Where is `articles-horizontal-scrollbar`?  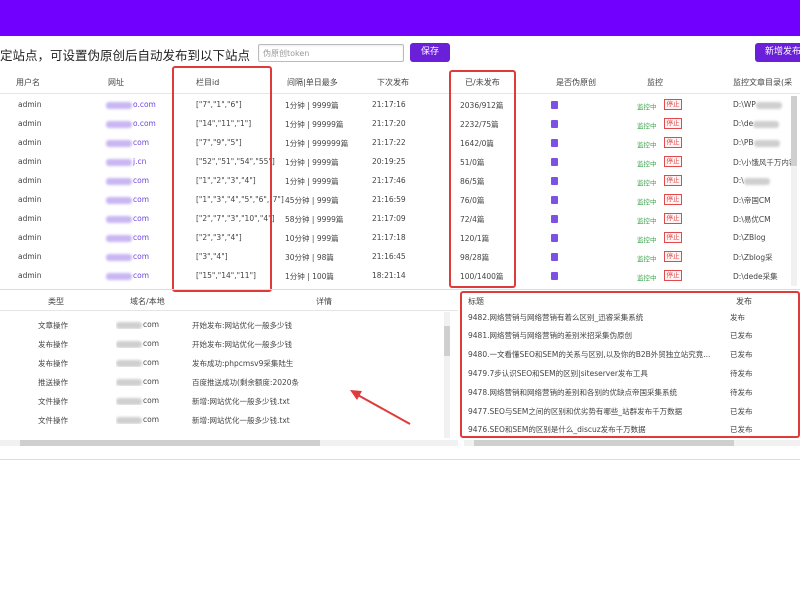
articles-horizontal-scrollbar is located at coordinates (632, 443).